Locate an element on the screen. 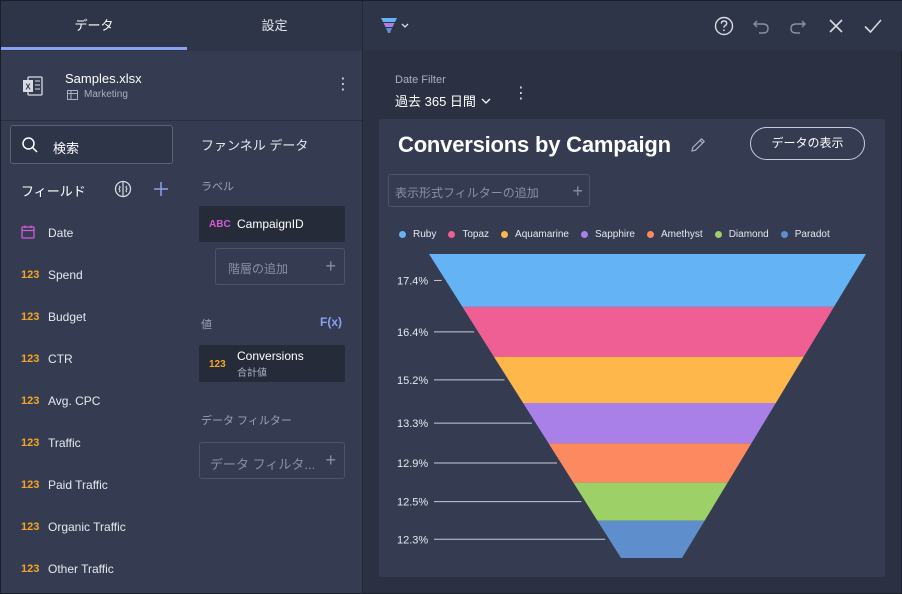  funnel-segment-diamond is located at coordinates (650, 501).